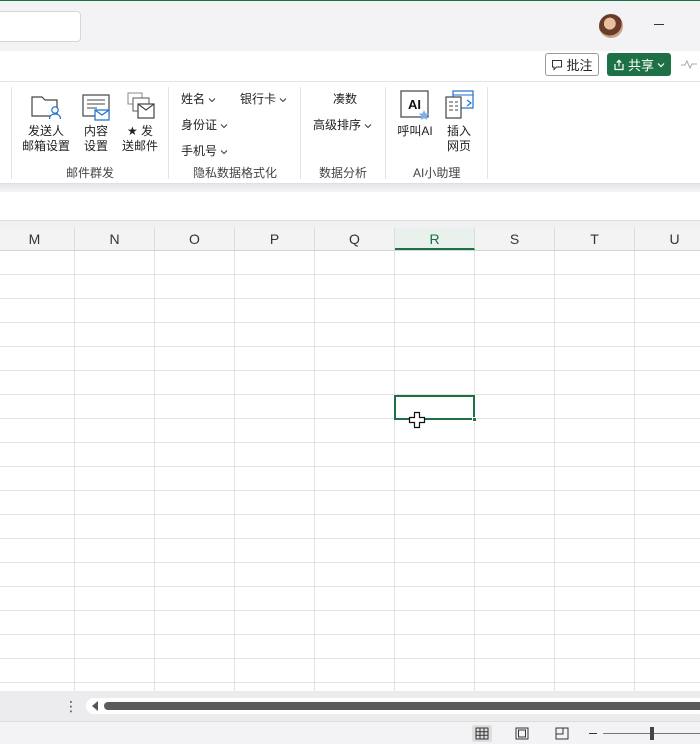  Describe the element at coordinates (46, 122) in the screenshot. I see `sender-mailbox-settings-button: 发送人 邮箱设置` at that location.